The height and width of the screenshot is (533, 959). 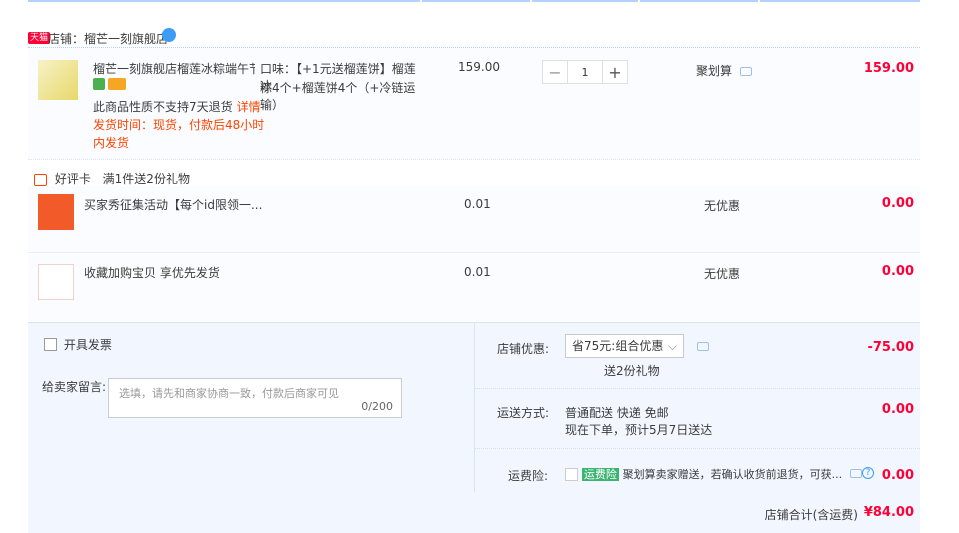 I want to click on gift-rule: 满1件送2份礼物, so click(x=146, y=179).